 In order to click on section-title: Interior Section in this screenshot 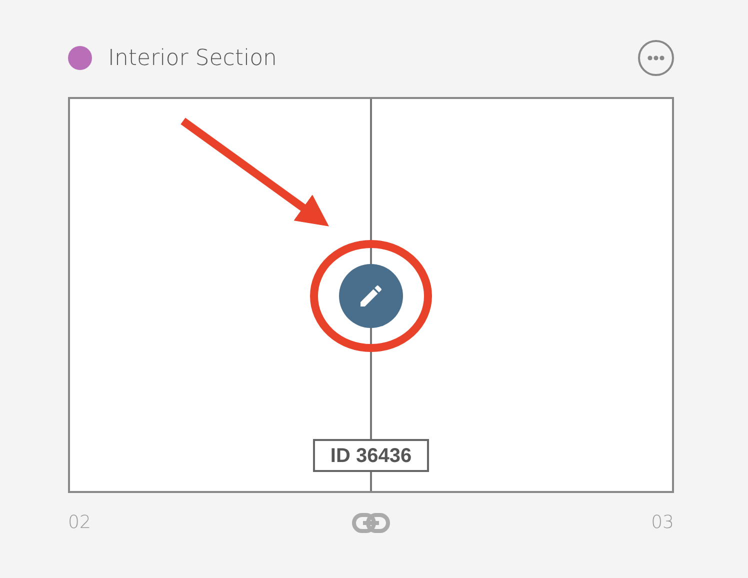, I will do `click(192, 58)`.